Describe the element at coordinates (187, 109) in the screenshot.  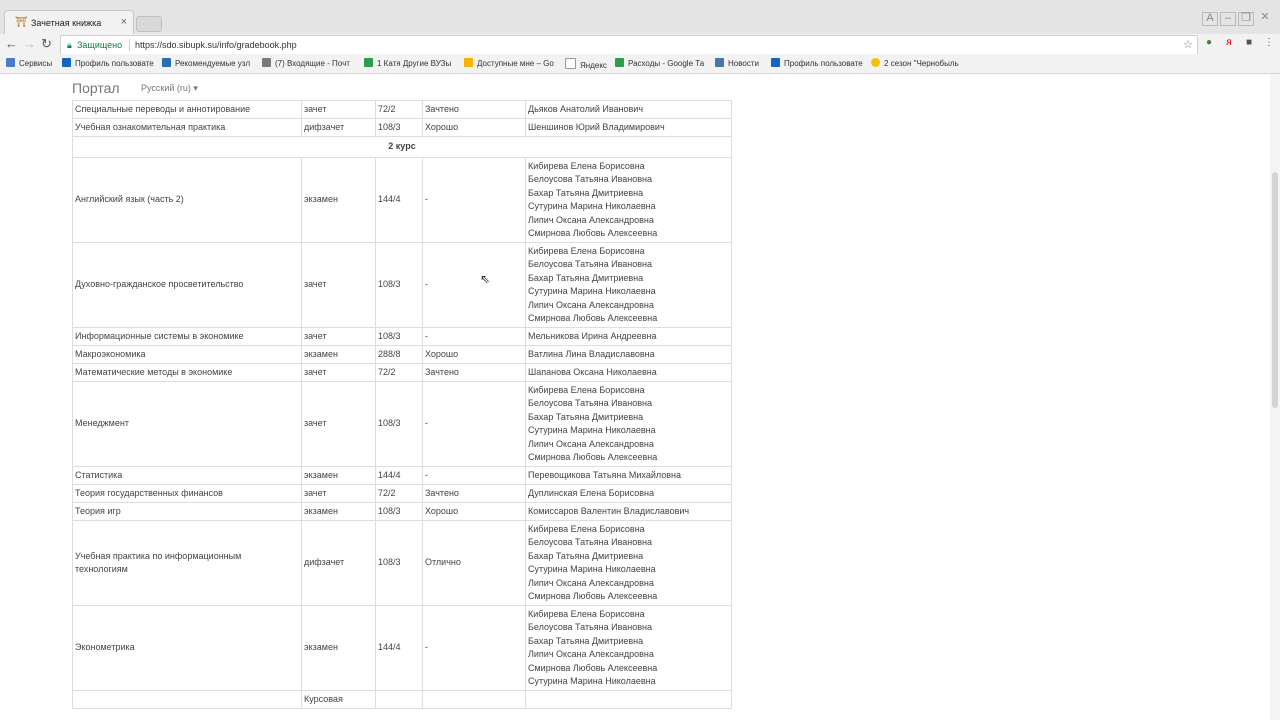
I see `subject-cell: Специальные переводы и аннотирование` at that location.